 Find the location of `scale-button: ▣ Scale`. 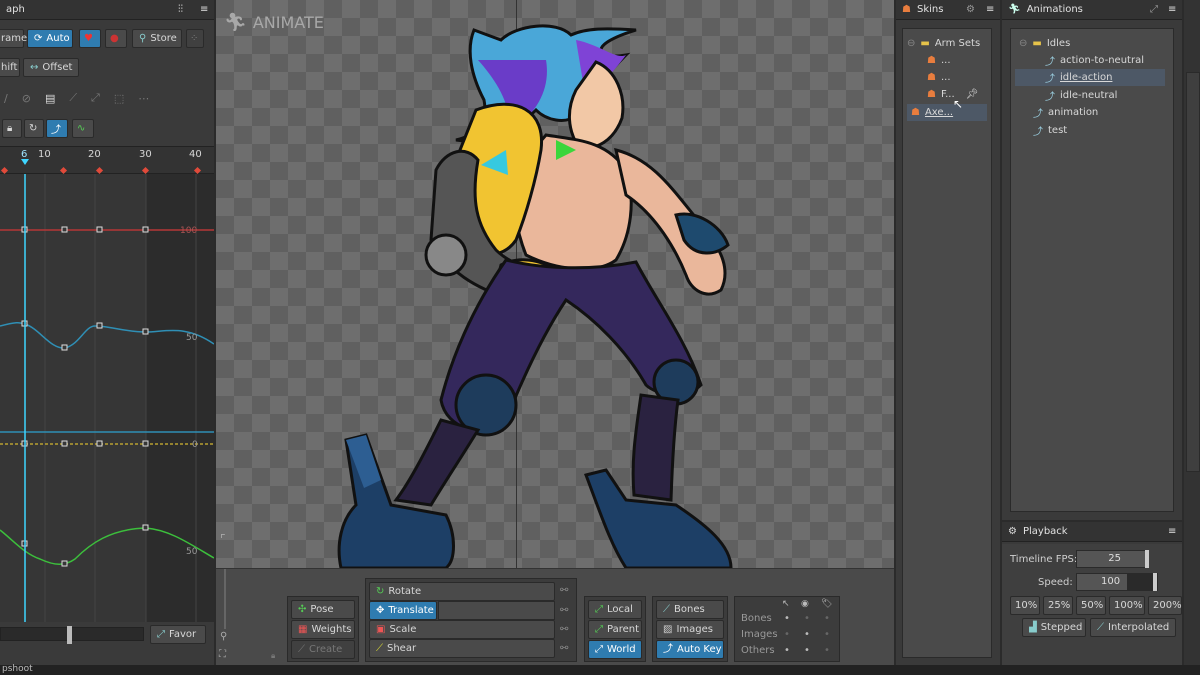

scale-button: ▣ Scale is located at coordinates (462, 629).